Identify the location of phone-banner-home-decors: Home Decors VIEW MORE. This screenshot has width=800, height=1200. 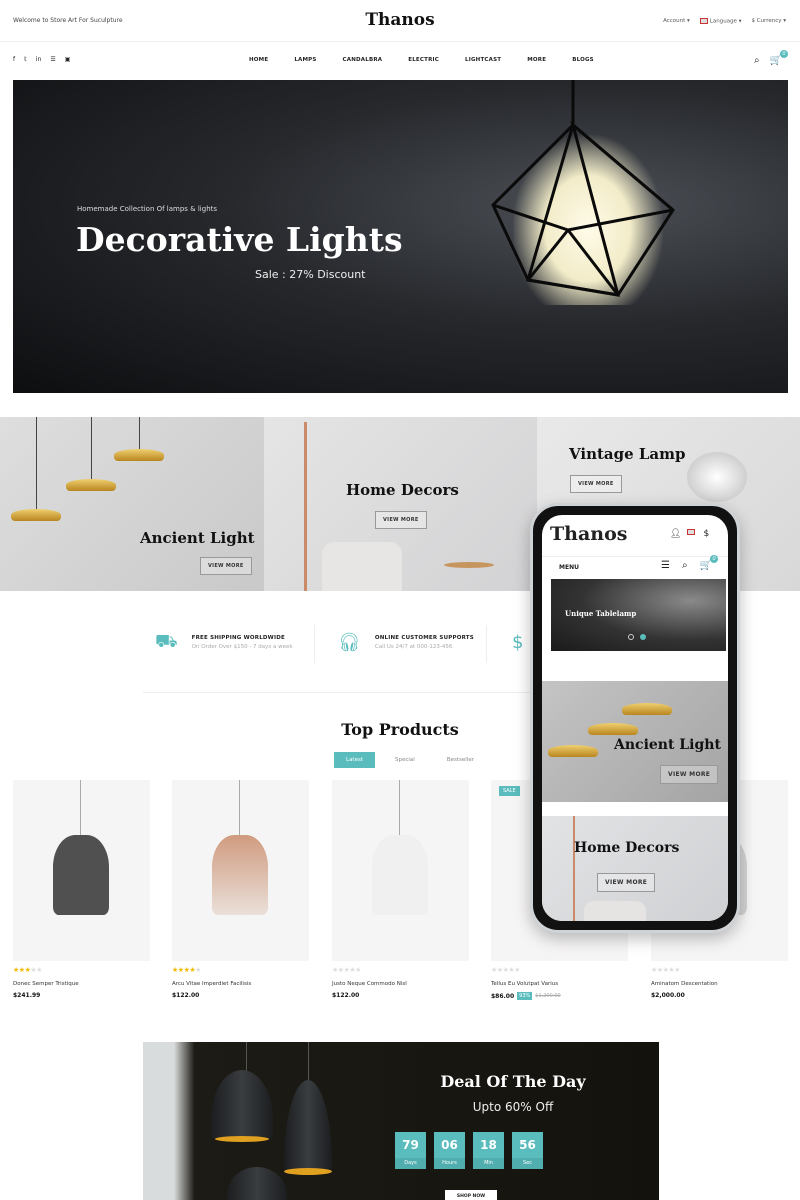
(635, 868).